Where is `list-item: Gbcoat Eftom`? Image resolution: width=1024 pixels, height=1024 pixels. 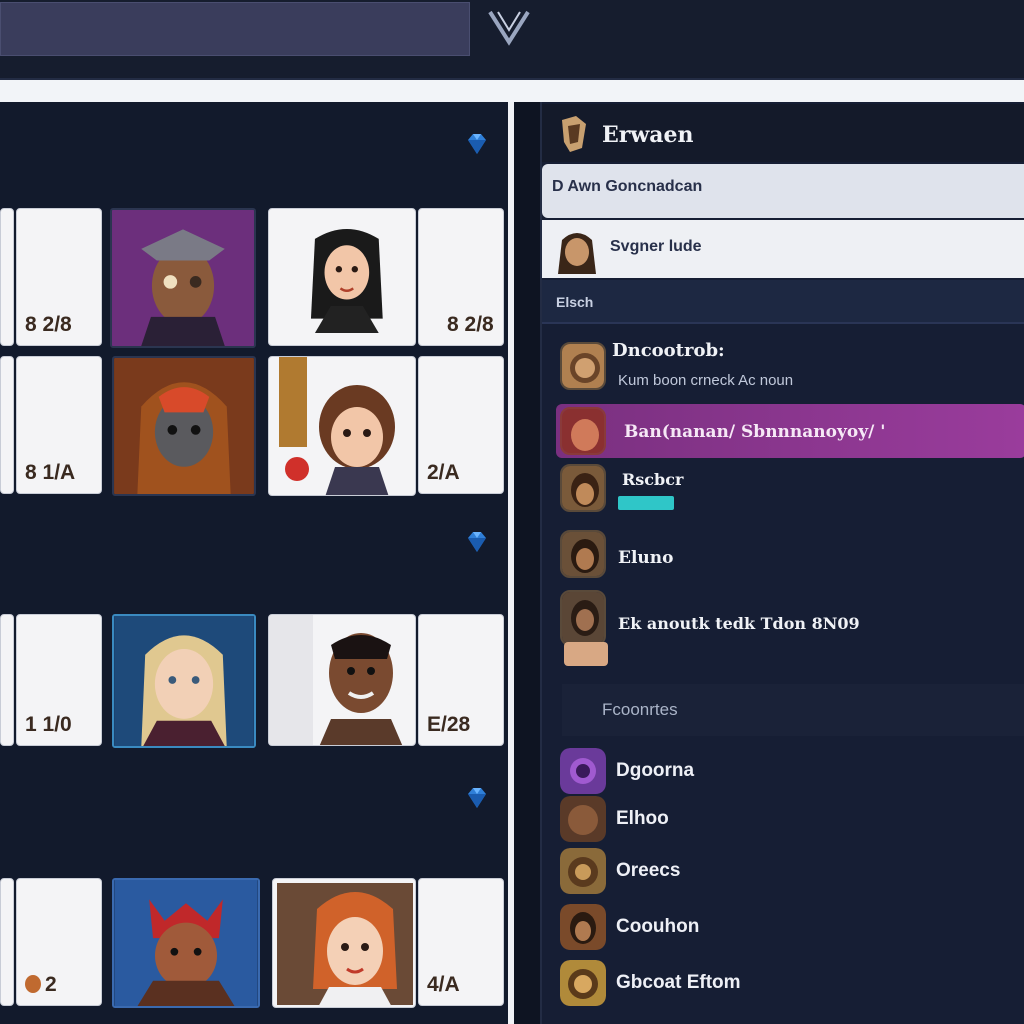 list-item: Gbcoat Eftom is located at coordinates (788, 984).